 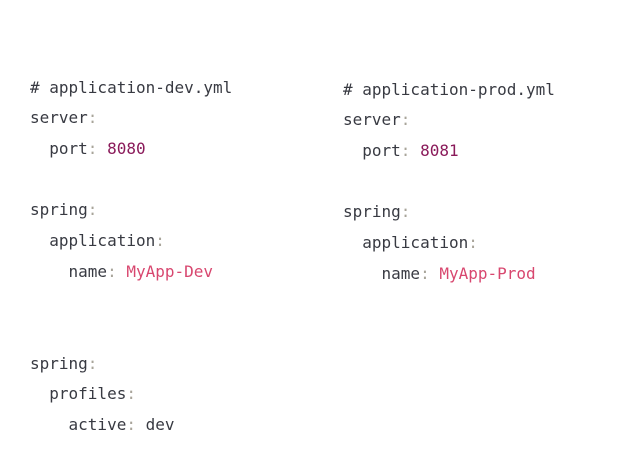 I want to click on prod-port-value: 8081, so click(x=439, y=151).